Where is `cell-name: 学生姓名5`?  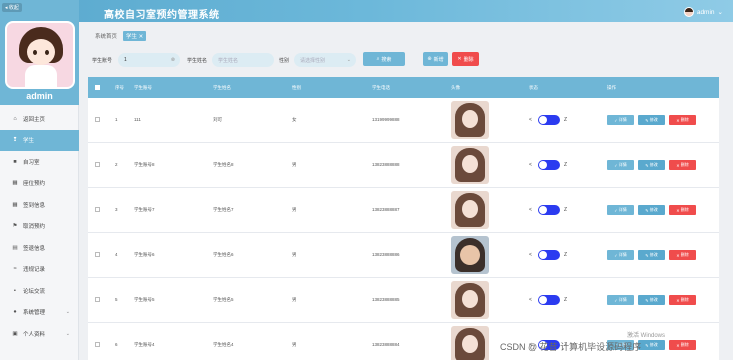 cell-name: 学生姓名5 is located at coordinates (223, 299).